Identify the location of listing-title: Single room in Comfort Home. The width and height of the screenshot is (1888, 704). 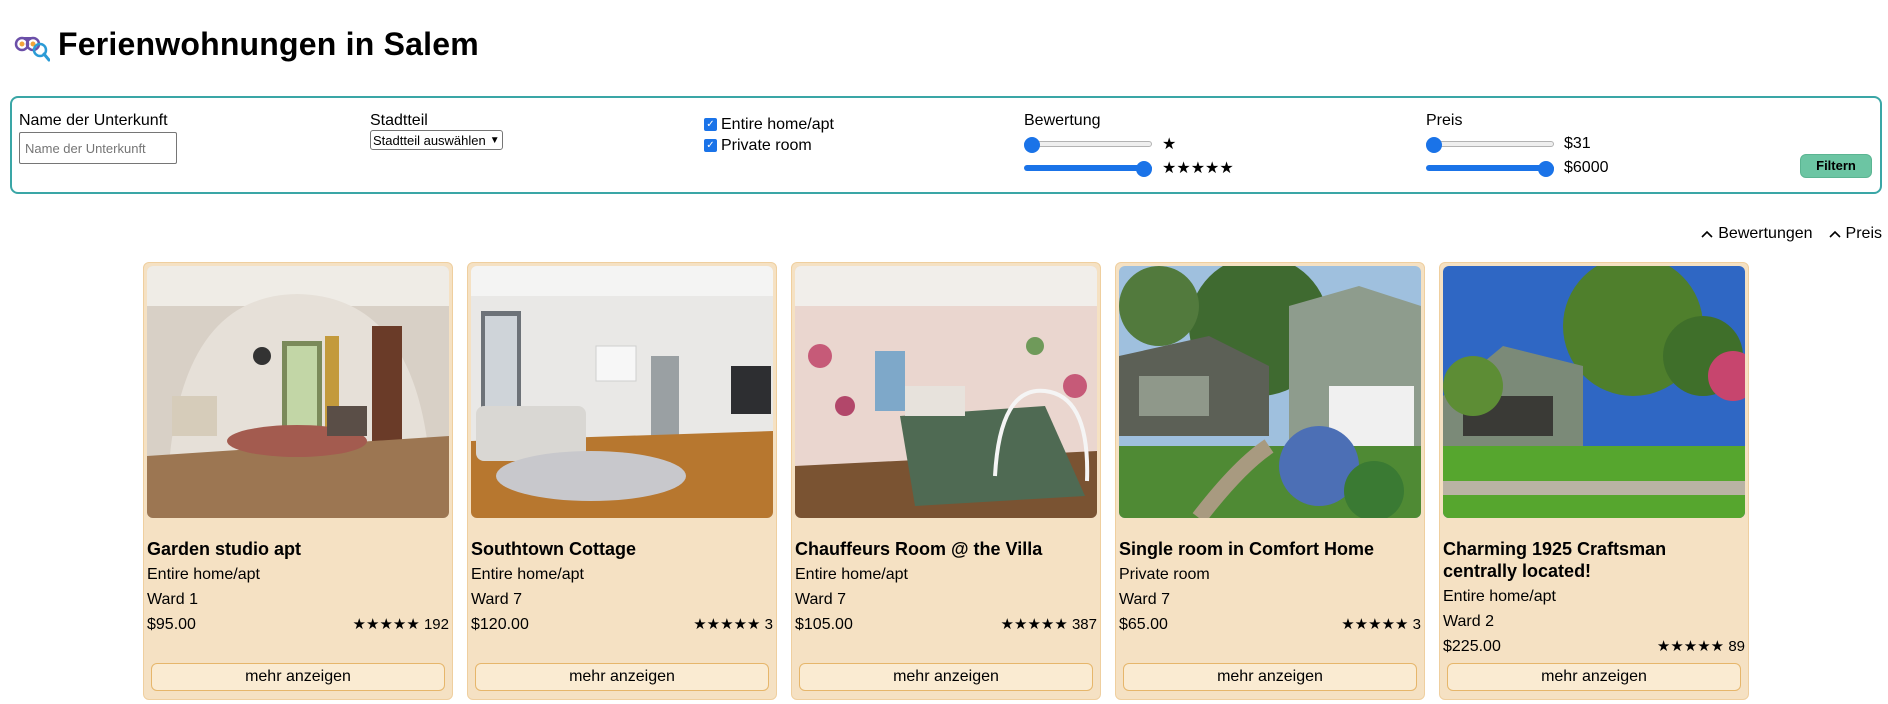
(1247, 549).